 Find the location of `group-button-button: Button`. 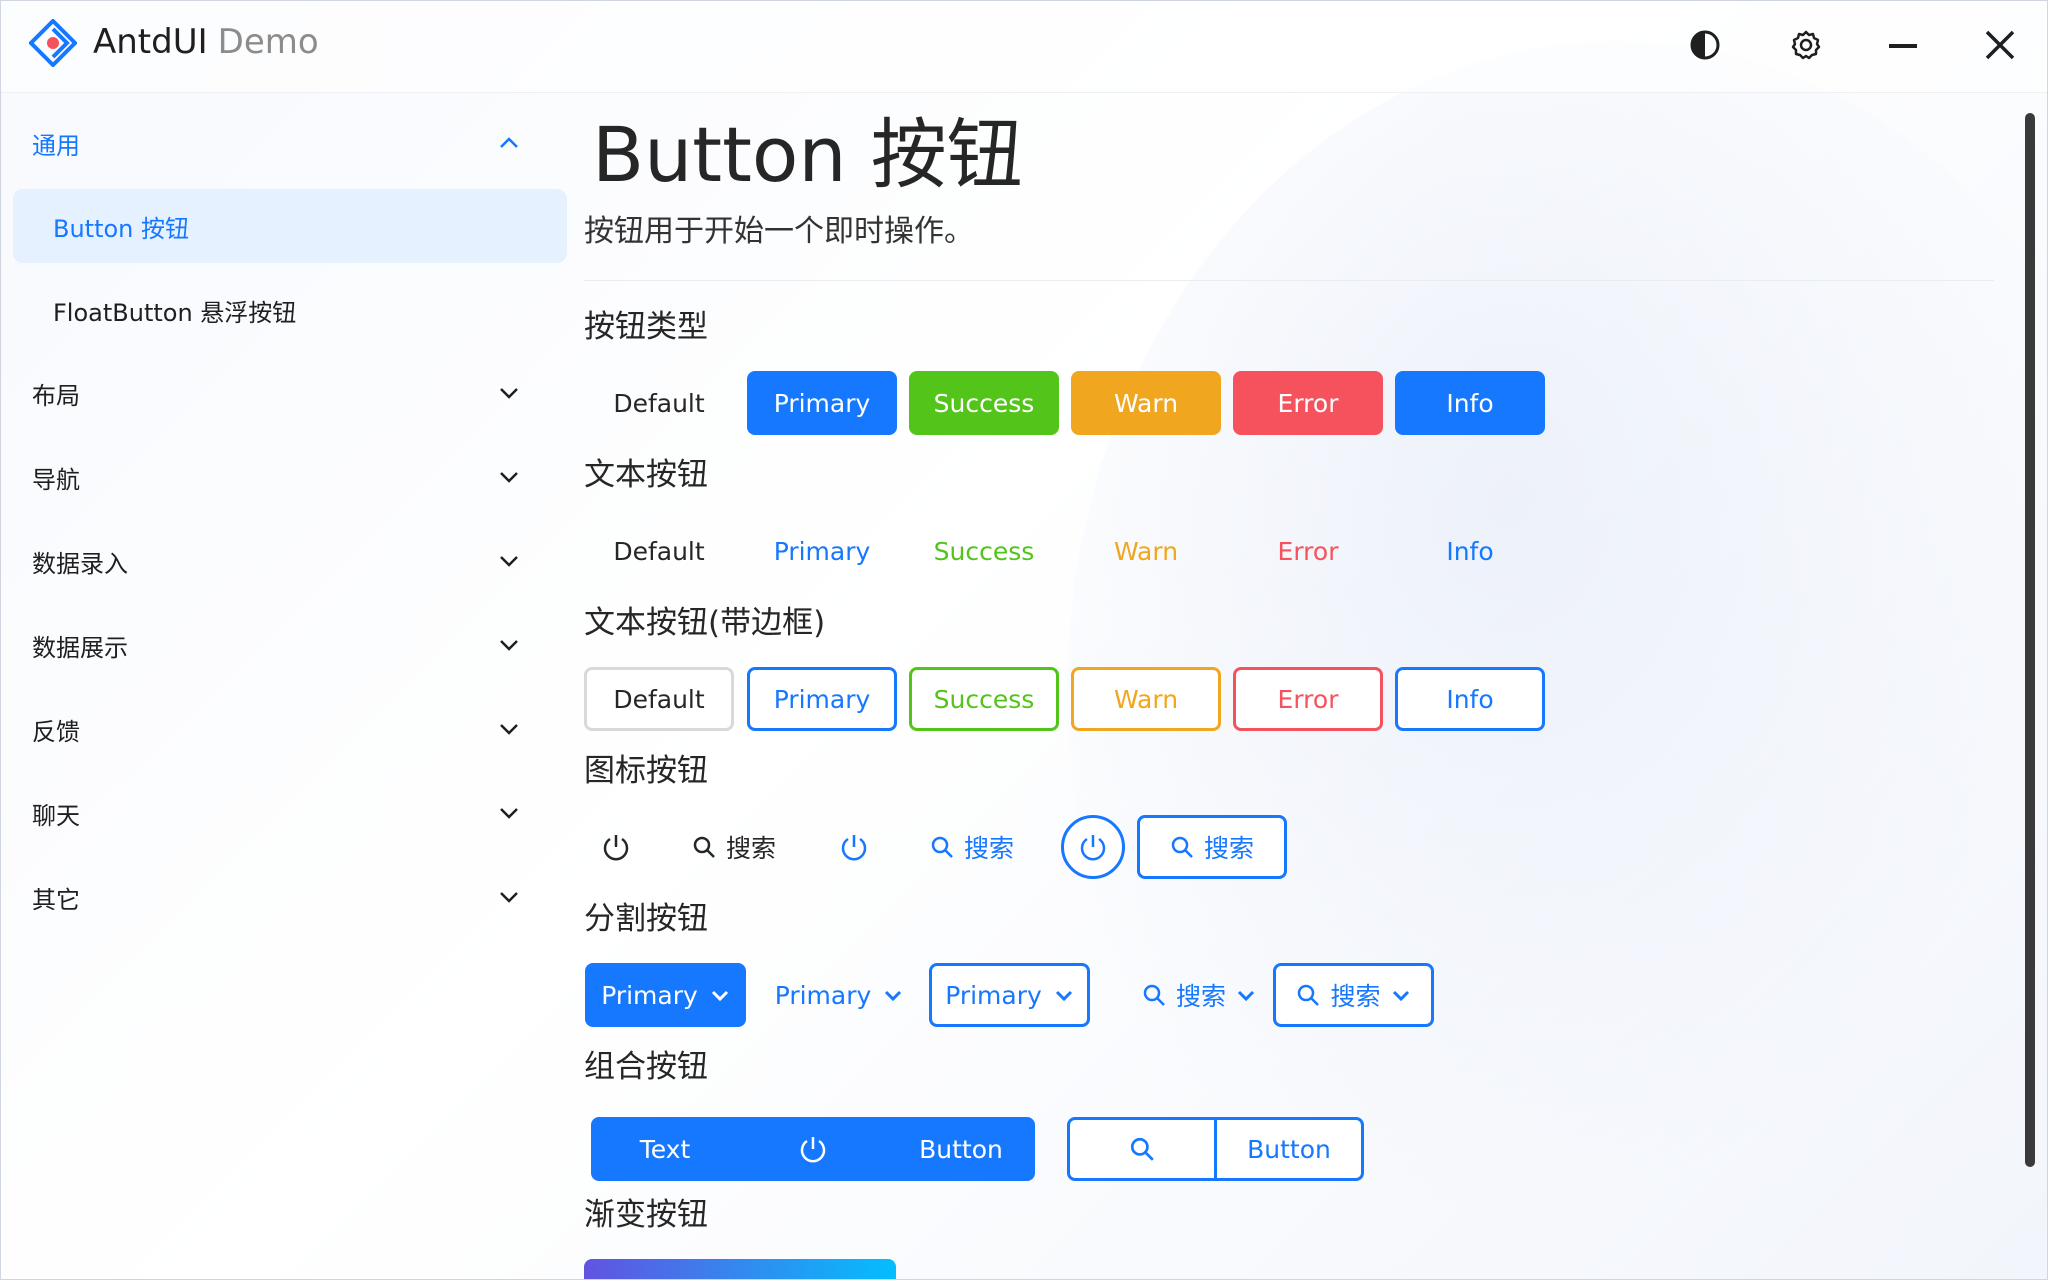

group-button-button: Button is located at coordinates (961, 1149).